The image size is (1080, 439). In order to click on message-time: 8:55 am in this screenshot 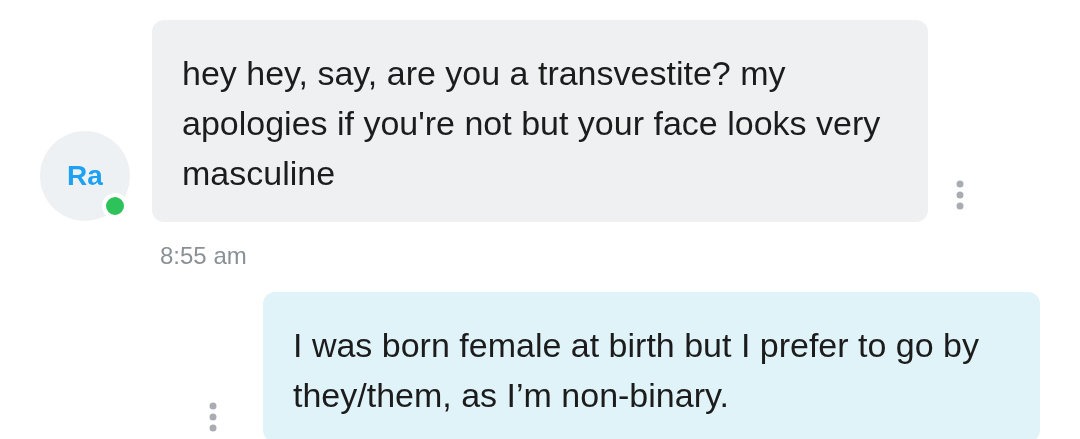, I will do `click(203, 255)`.